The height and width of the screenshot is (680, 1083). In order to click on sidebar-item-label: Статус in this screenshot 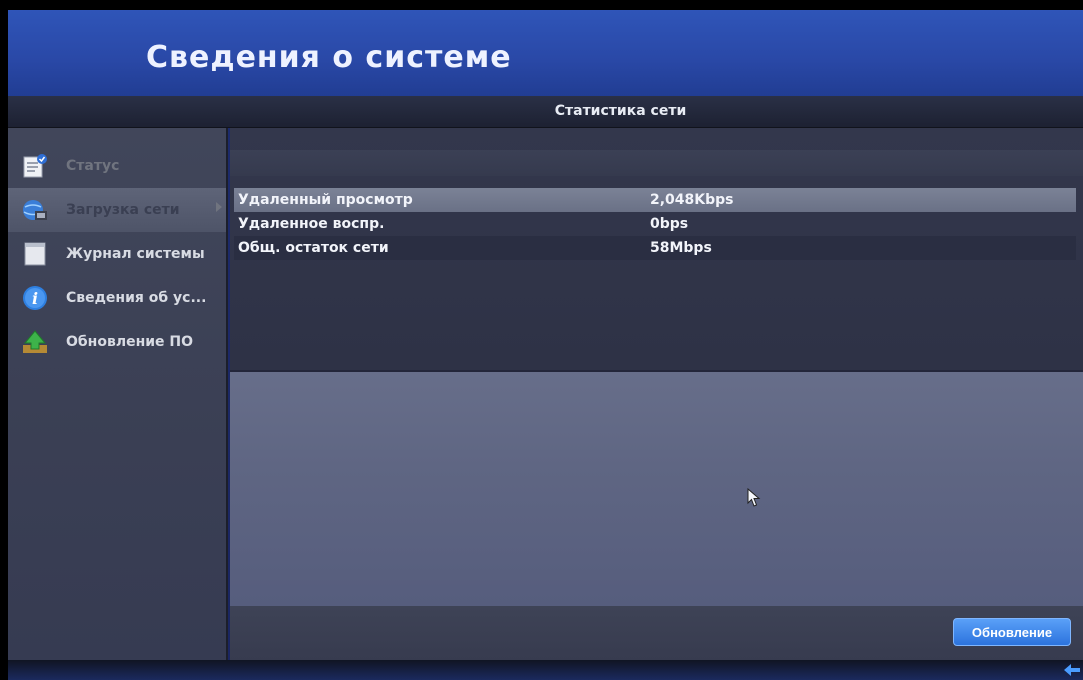, I will do `click(93, 166)`.